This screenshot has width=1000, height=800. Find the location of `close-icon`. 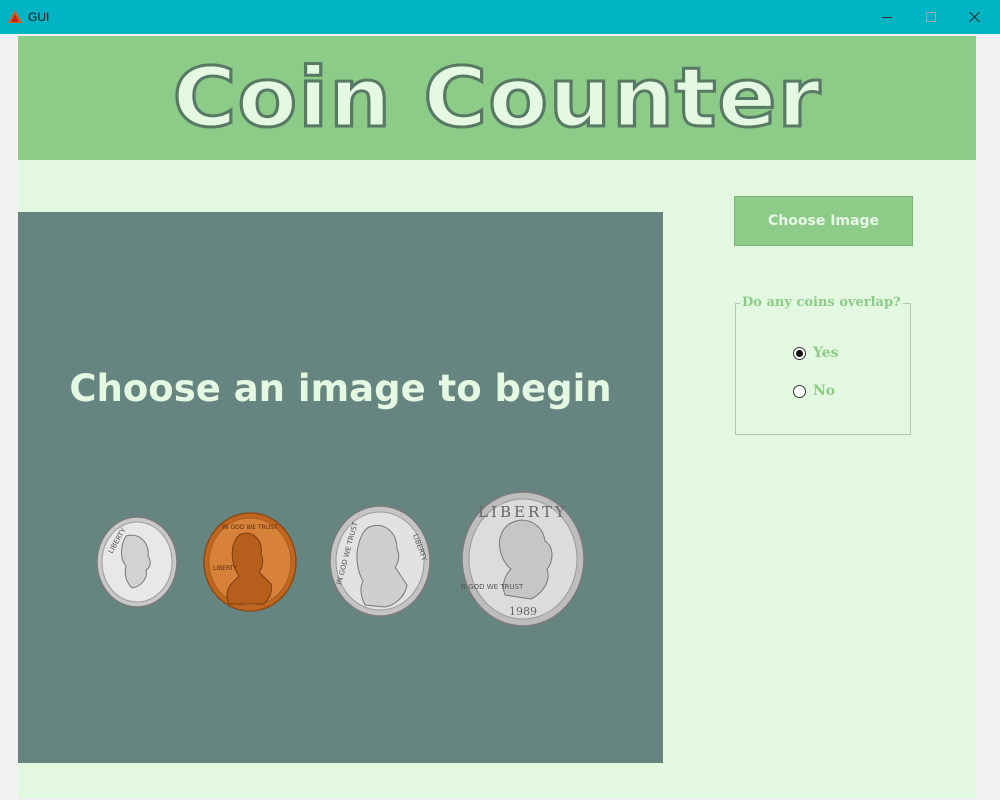

close-icon is located at coordinates (975, 17).